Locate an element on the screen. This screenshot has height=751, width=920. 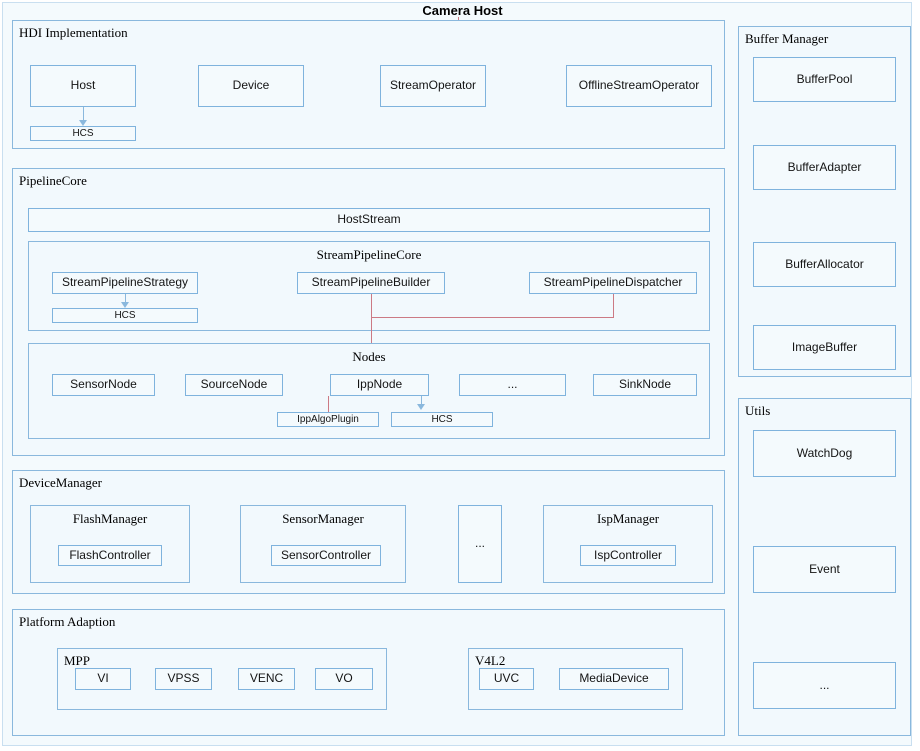
arrow-ippnode-hcs-icon is located at coordinates (421, 407).